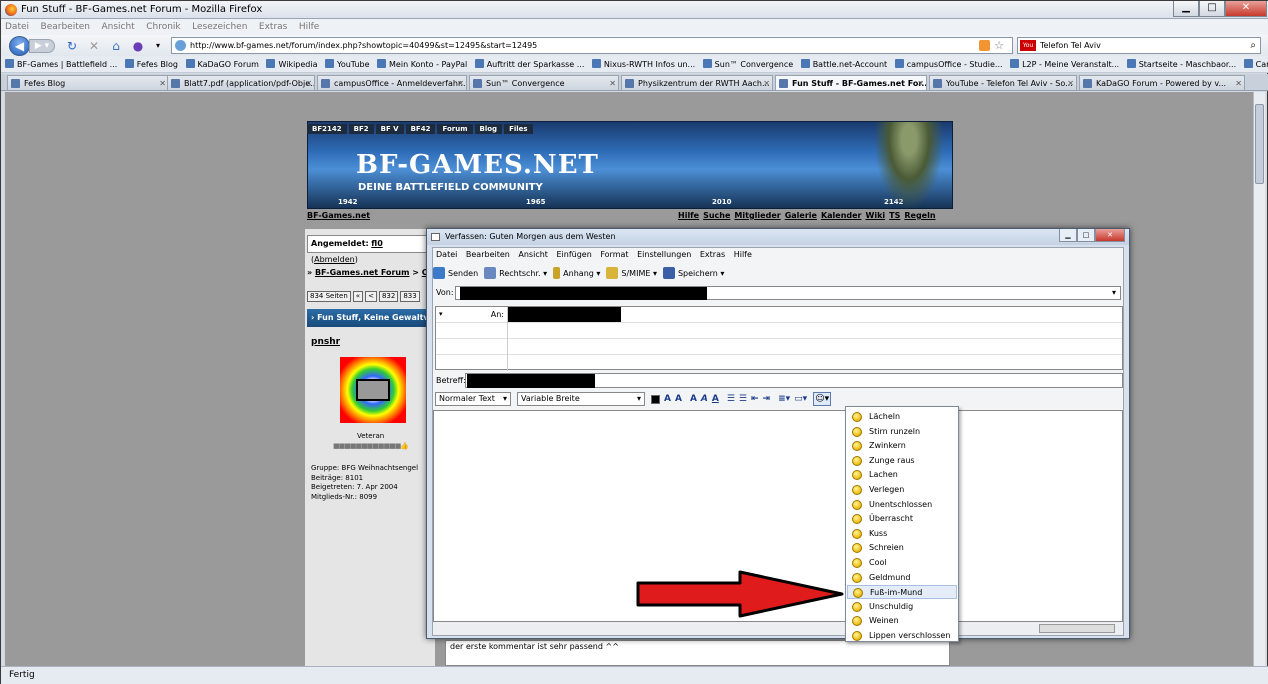 The width and height of the screenshot is (1268, 684). Describe the element at coordinates (767, 399) in the screenshot. I see `indent-icon: ⇥` at that location.